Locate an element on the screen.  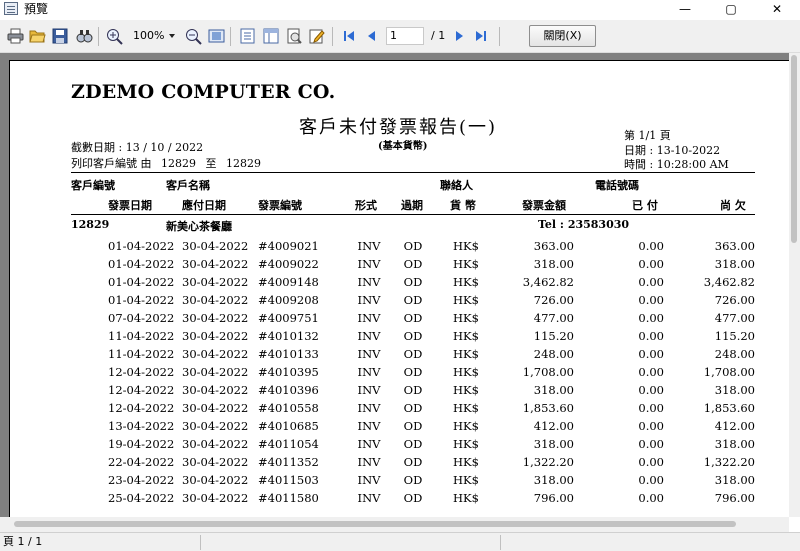
cell-owing: 1,708.00 is located at coordinates (729, 372).